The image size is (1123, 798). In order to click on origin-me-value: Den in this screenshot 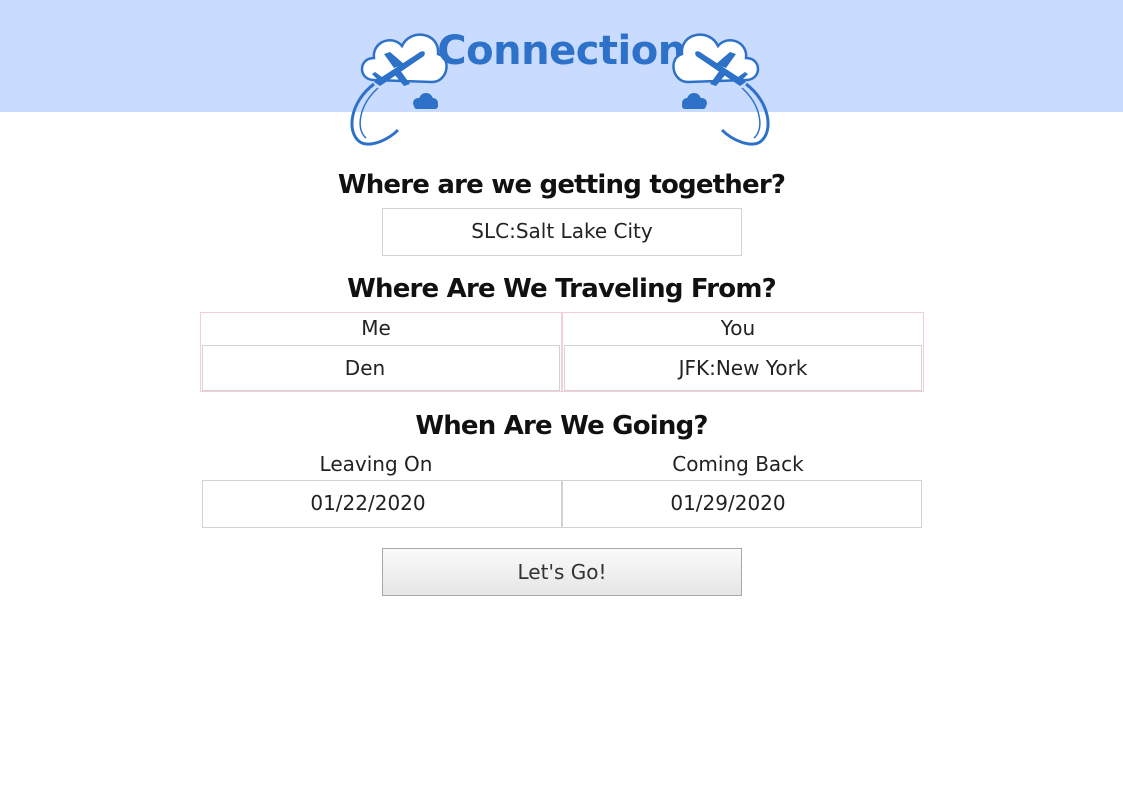, I will do `click(365, 368)`.